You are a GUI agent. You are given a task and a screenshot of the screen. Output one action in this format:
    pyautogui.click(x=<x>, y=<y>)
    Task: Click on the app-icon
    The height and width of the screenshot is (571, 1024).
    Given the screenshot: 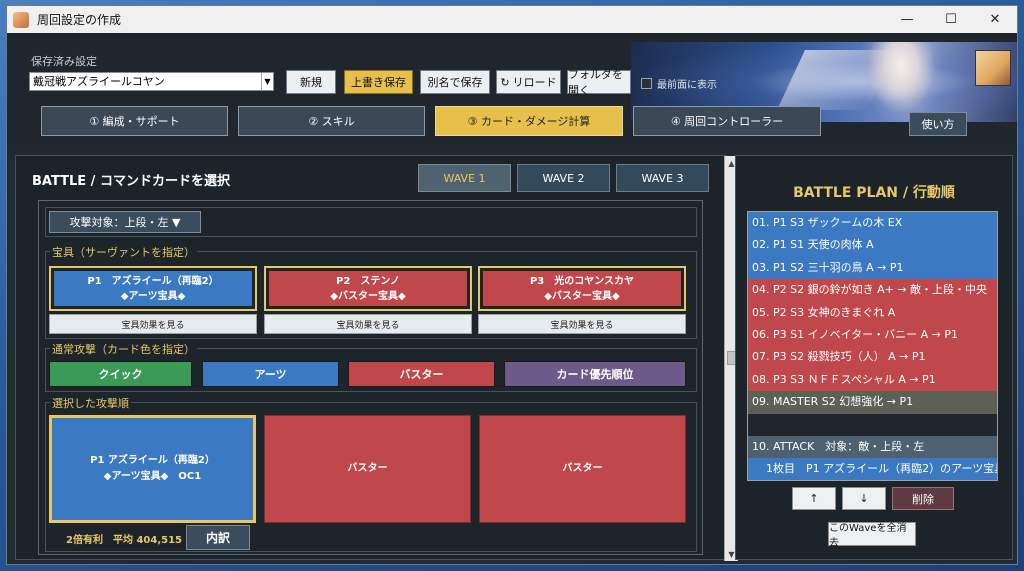 What is the action you would take?
    pyautogui.click(x=21, y=19)
    